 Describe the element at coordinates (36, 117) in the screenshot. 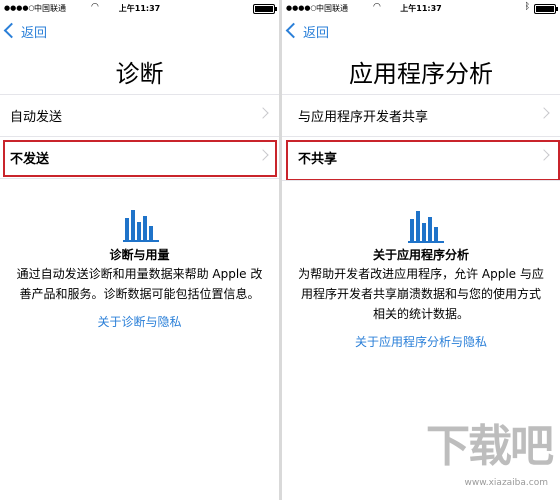

I see `row-label: 自动发送` at that location.